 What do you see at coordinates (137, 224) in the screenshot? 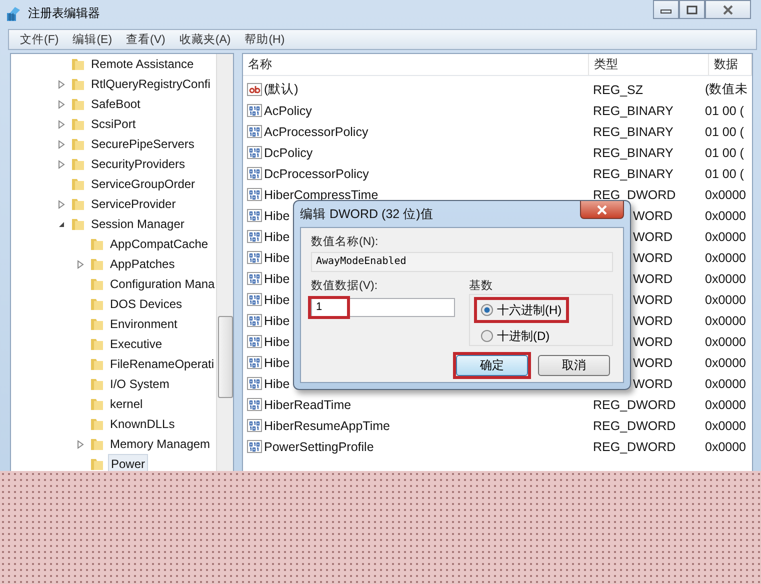
I see `tree-item: Session Manager` at bounding box center [137, 224].